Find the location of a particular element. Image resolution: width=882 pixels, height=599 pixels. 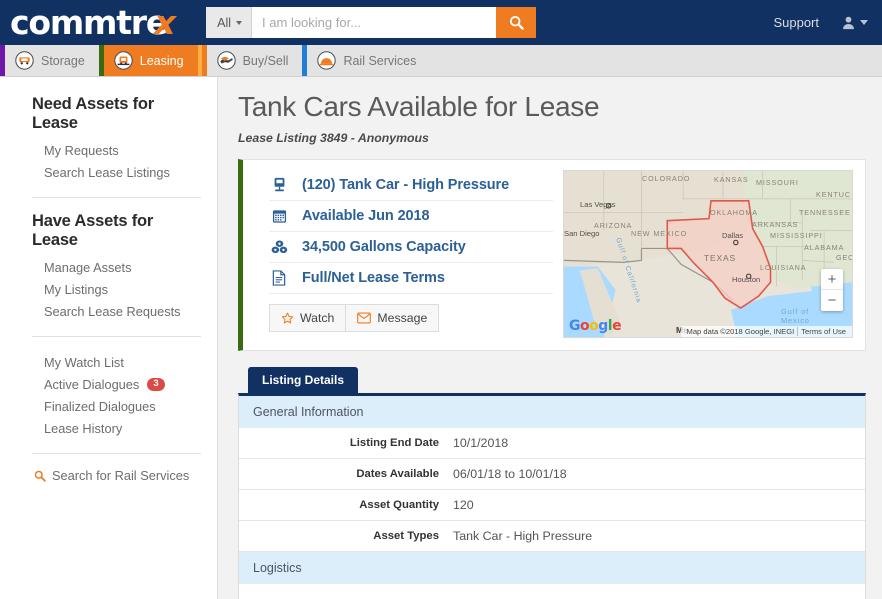

commtrex-logo: commtrex is located at coordinates (95, 22).